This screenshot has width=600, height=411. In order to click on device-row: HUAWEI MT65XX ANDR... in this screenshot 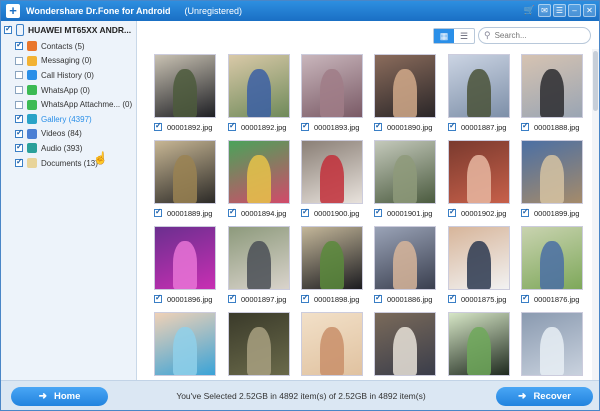, I will do `click(68, 30)`.